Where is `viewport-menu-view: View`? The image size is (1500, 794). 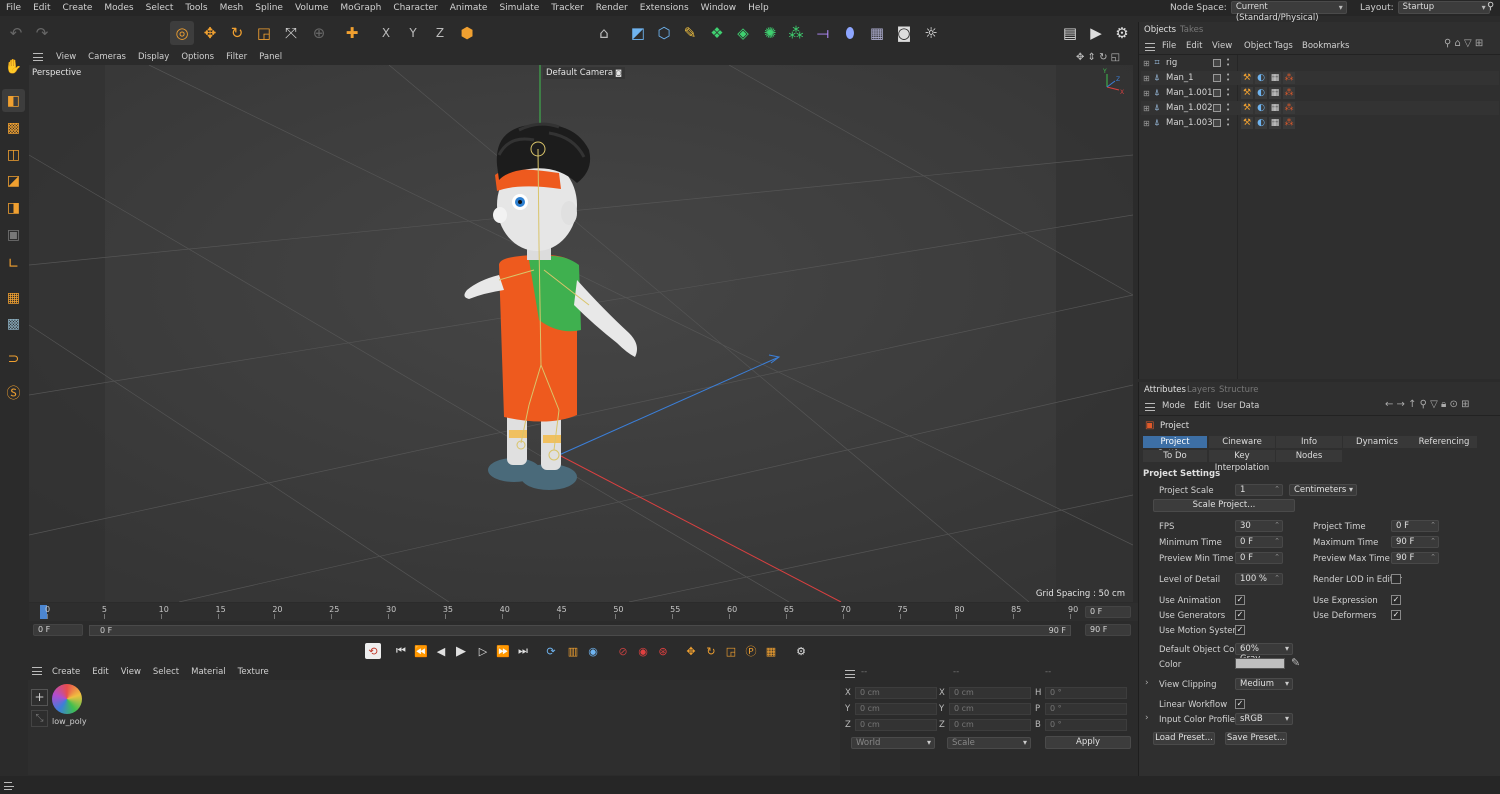 viewport-menu-view: View is located at coordinates (66, 57).